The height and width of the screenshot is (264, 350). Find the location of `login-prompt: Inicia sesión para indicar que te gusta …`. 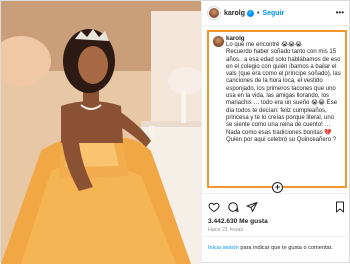

login-prompt: Inicia sesión para indicar que te gusta … is located at coordinates (273, 248).